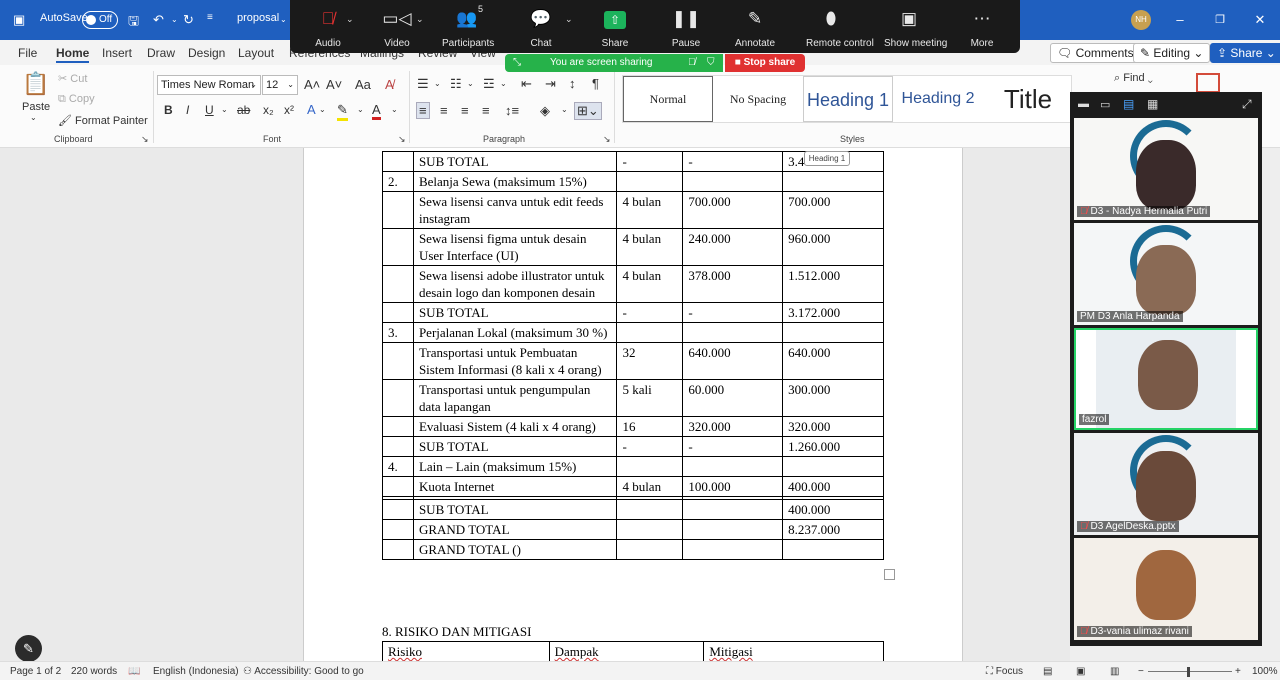 The width and height of the screenshot is (1280, 680). I want to click on show-meeting-button: ▣ Show meeting, so click(915, 26).